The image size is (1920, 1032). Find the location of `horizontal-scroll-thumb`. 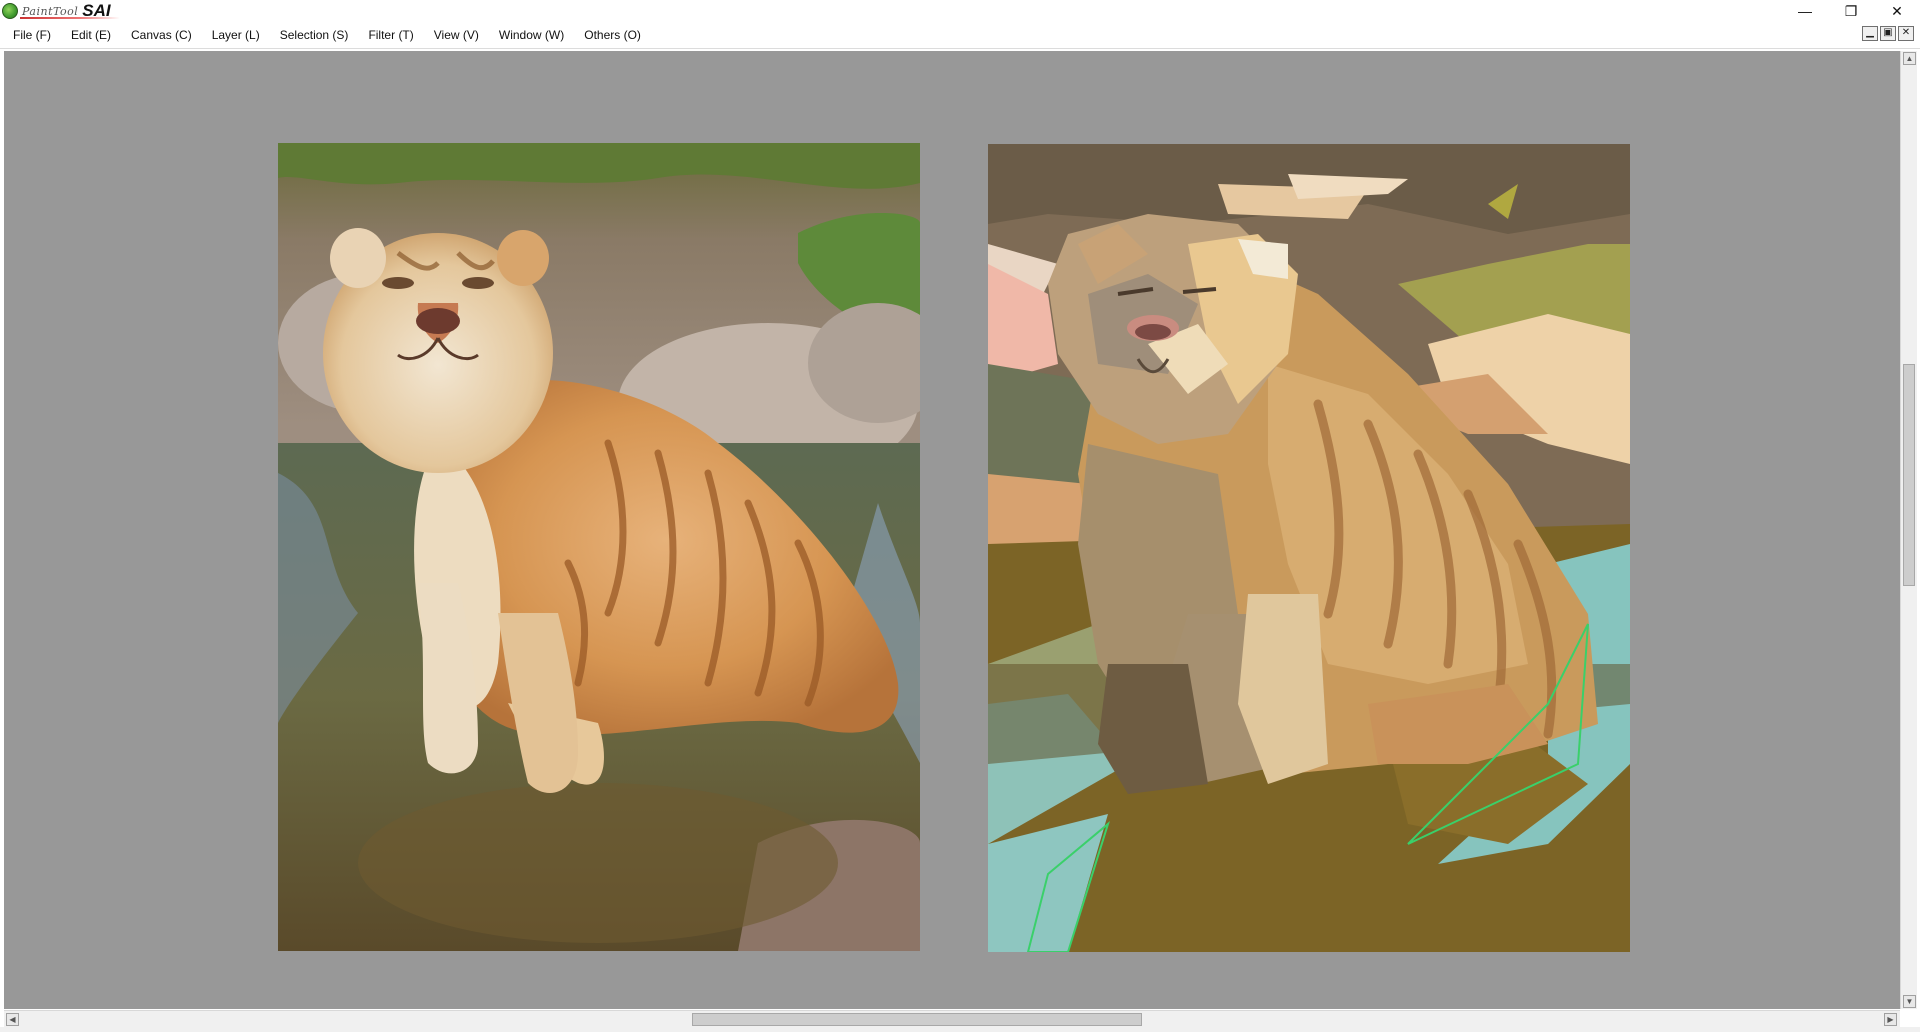

horizontal-scroll-thumb is located at coordinates (917, 1019).